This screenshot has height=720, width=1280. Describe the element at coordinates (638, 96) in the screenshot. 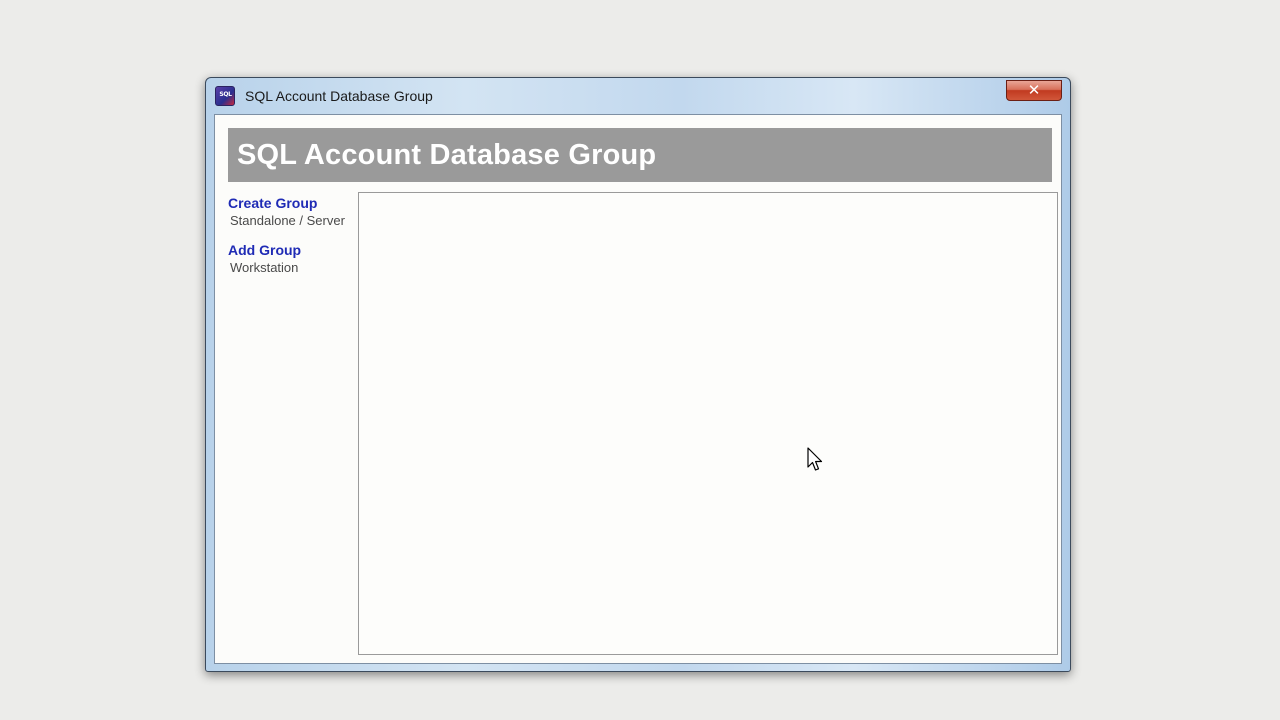

I see `title-bar: SQL SQL Account Database Group ✕` at that location.